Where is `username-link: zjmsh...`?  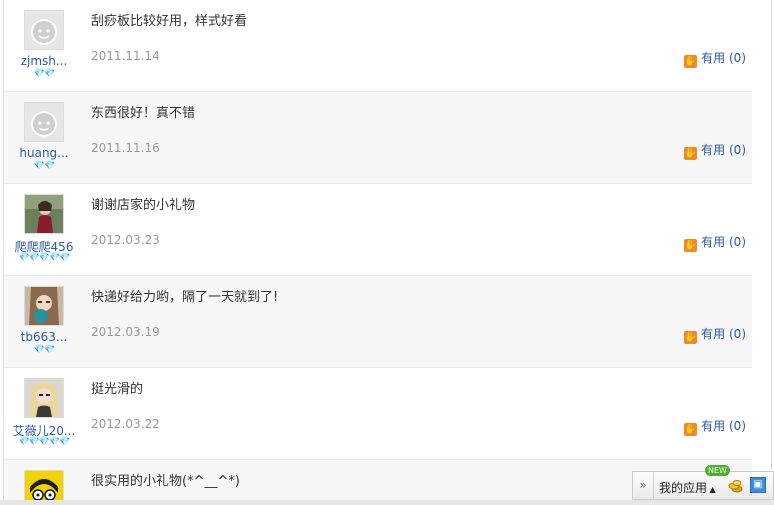
username-link: zjmsh... is located at coordinates (44, 61).